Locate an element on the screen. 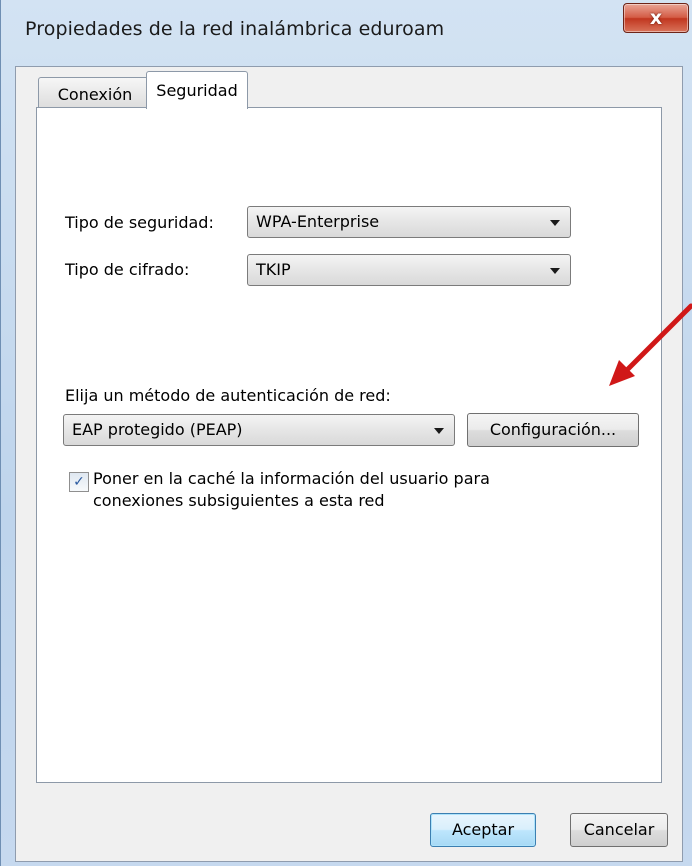  ok-button: Aceptar is located at coordinates (483, 830).